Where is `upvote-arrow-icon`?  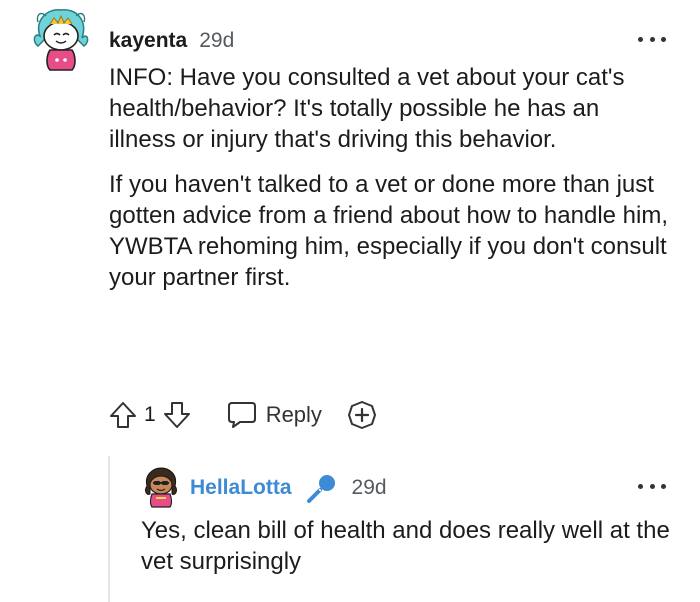
upvote-arrow-icon is located at coordinates (123, 415).